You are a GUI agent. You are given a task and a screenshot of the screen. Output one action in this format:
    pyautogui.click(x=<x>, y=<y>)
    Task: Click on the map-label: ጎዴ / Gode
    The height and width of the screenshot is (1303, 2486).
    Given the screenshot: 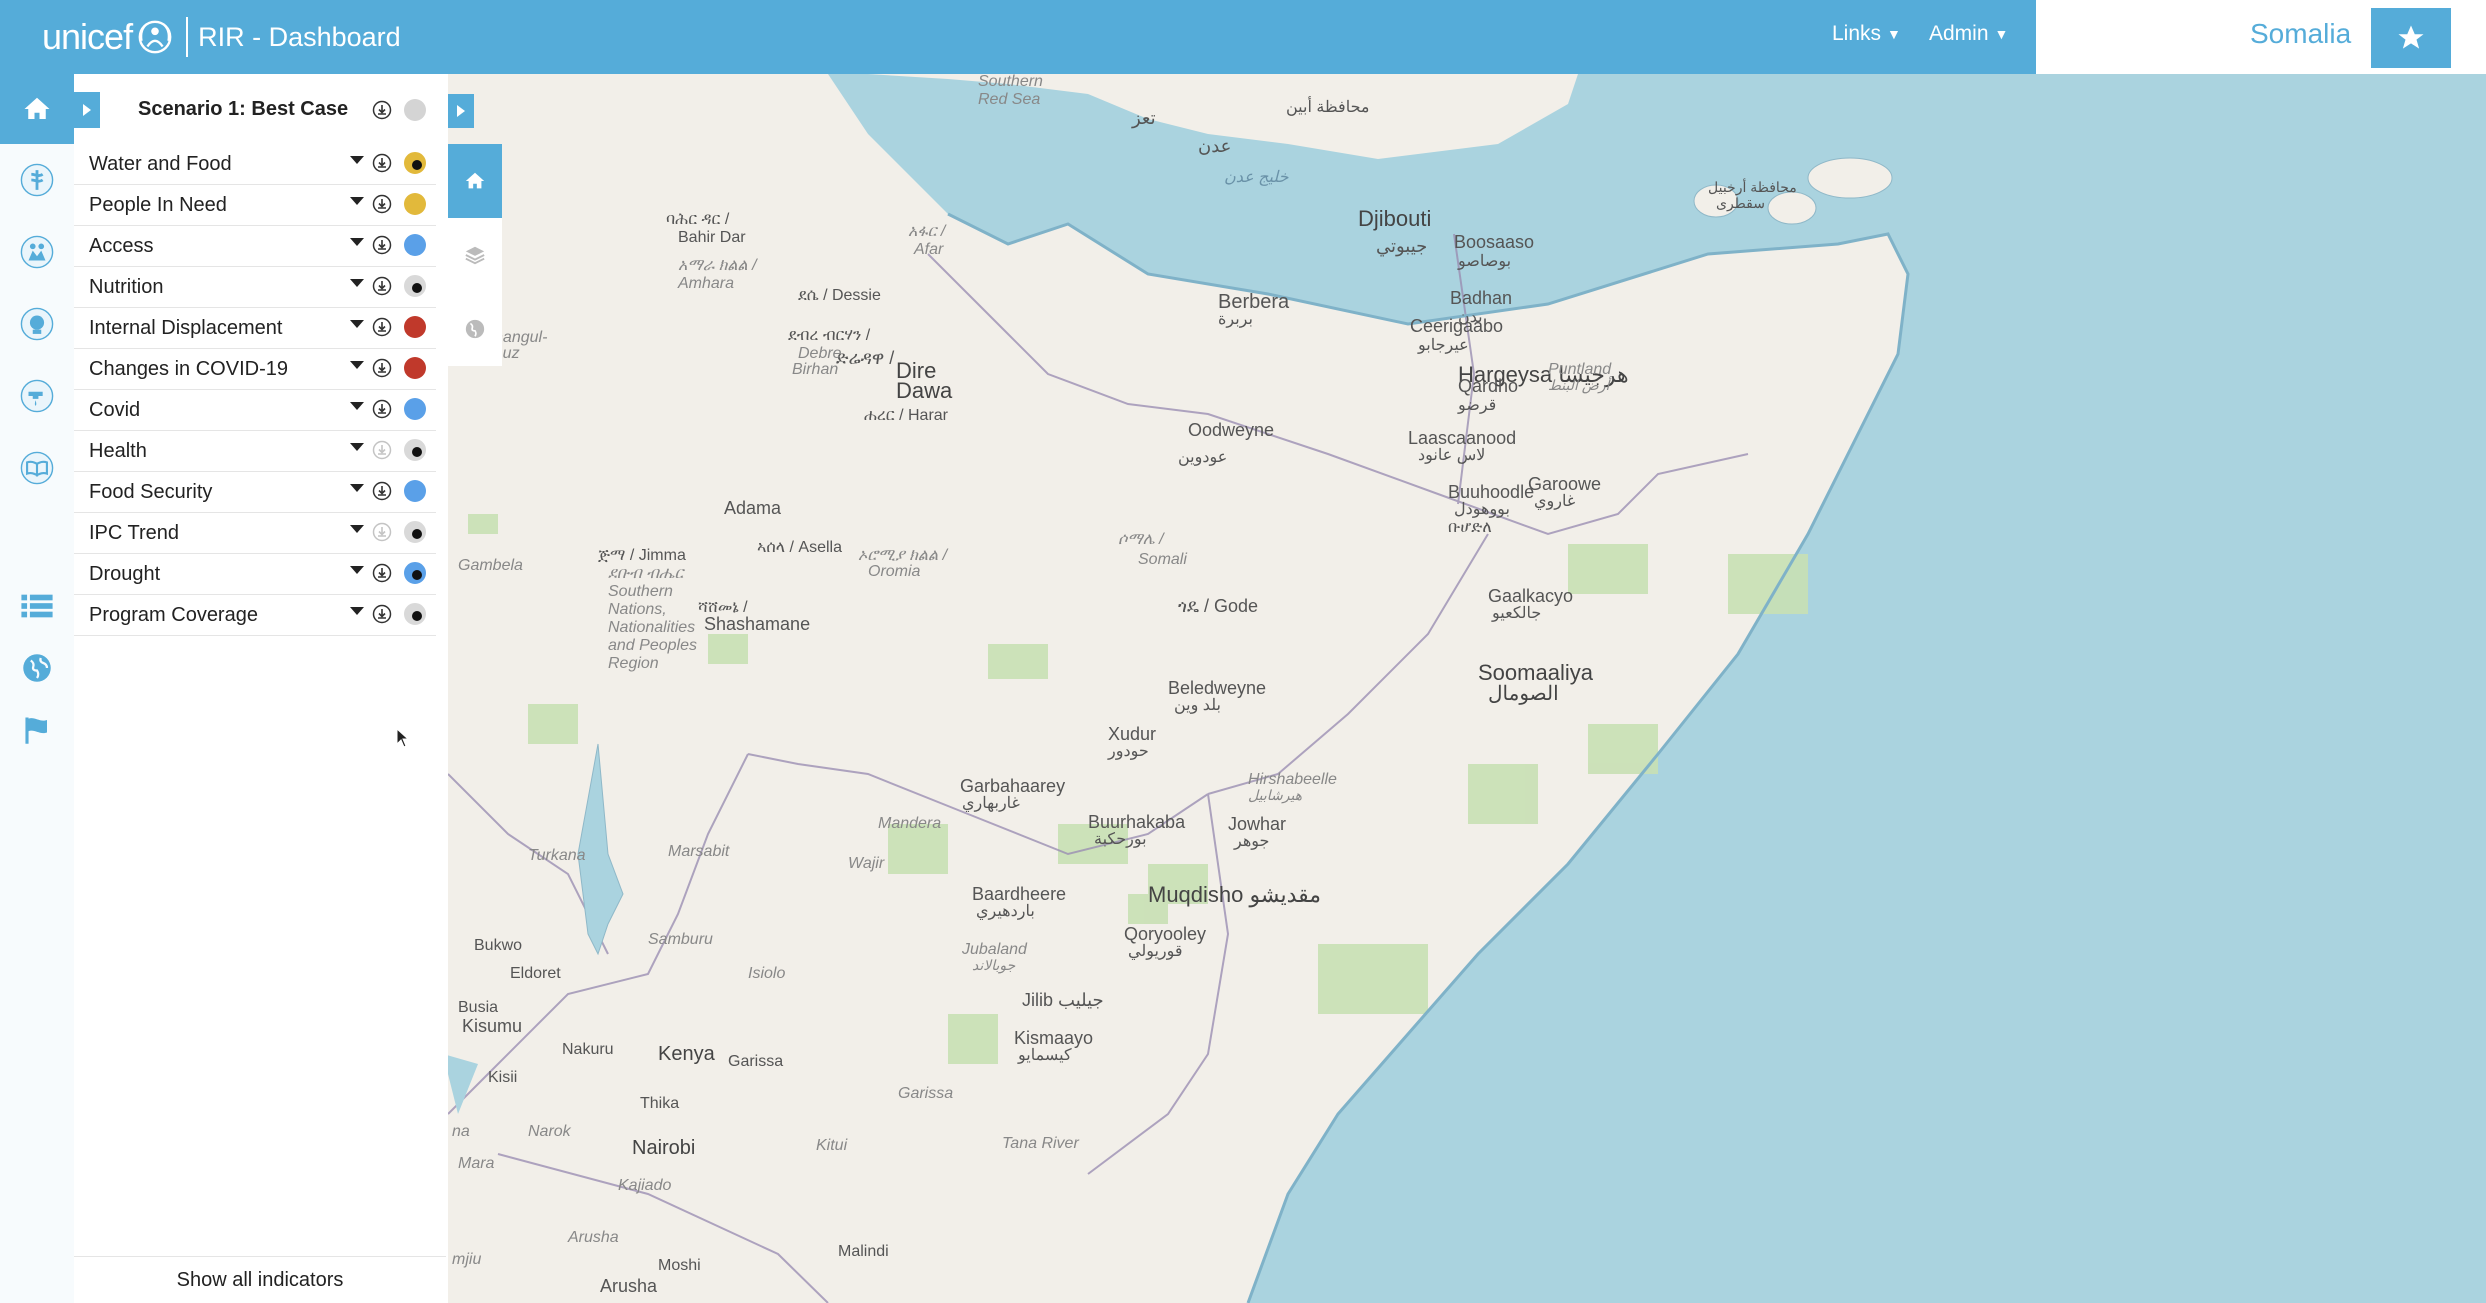 What is the action you would take?
    pyautogui.click(x=1218, y=606)
    